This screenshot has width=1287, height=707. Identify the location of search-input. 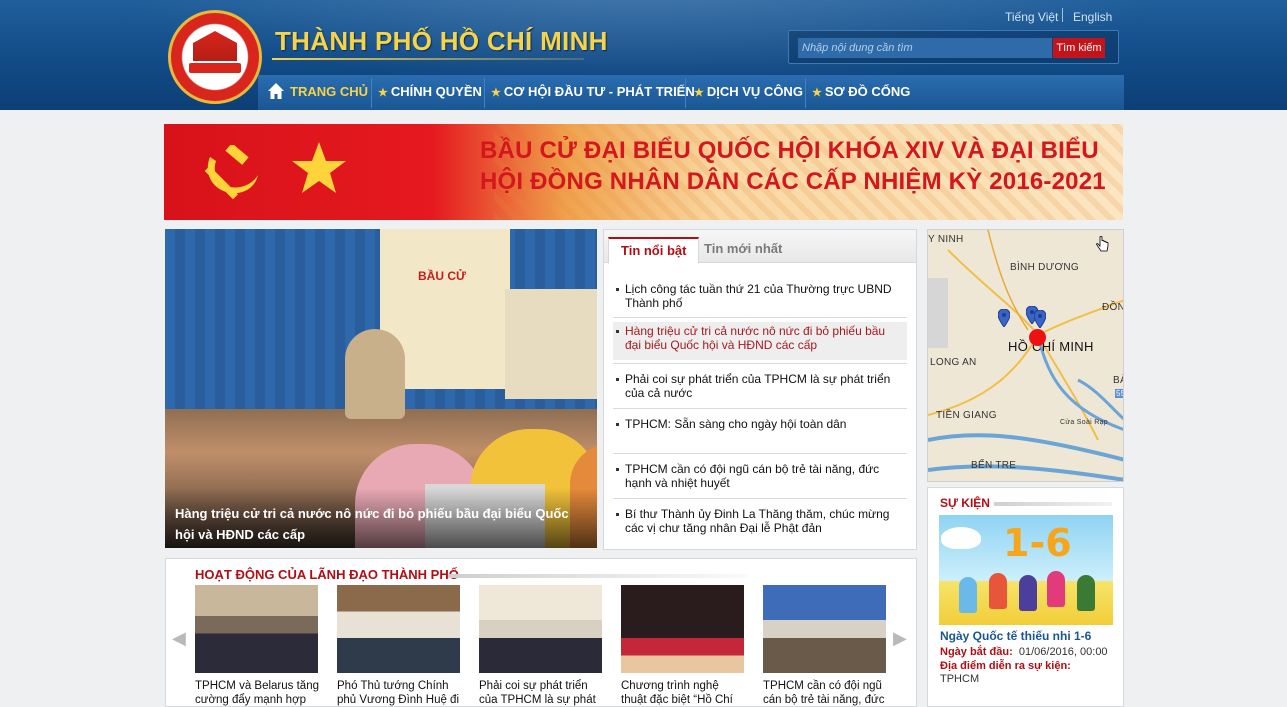
(925, 48).